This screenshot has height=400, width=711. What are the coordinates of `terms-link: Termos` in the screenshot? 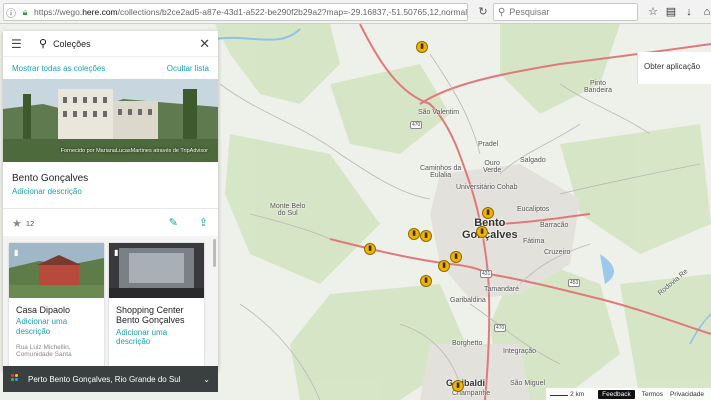 It's located at (652, 394).